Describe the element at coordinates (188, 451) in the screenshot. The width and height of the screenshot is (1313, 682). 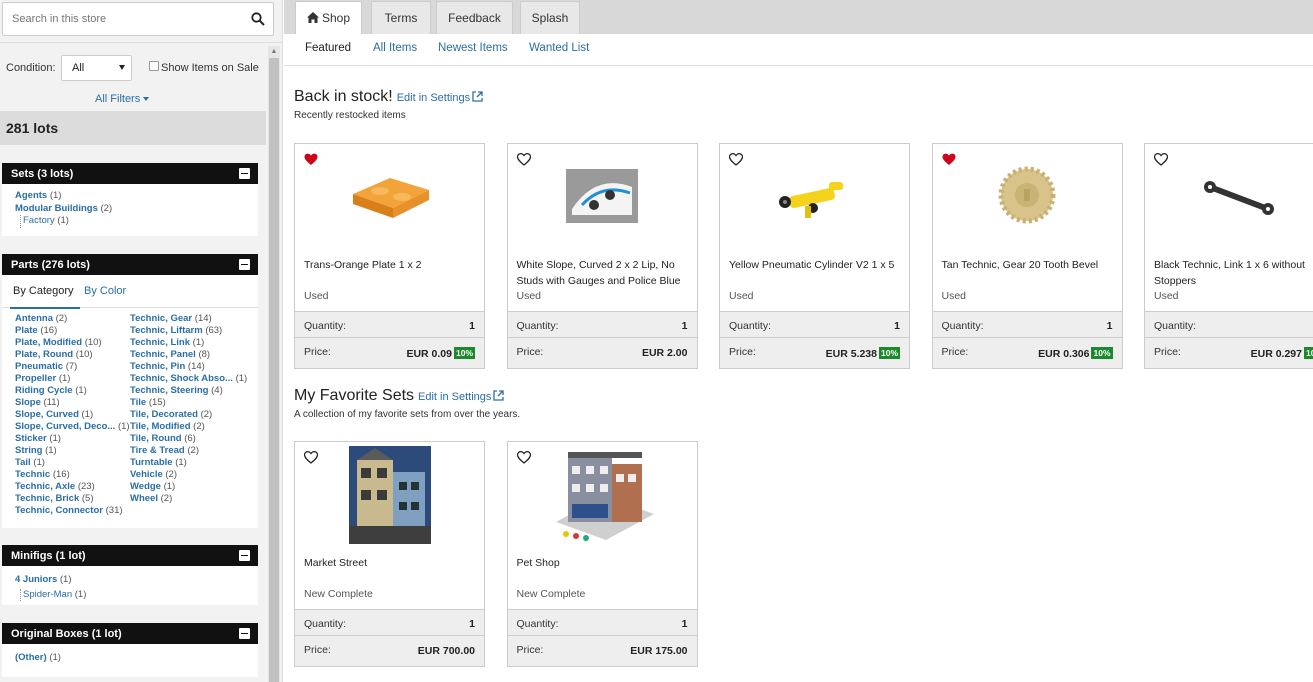
I see `category-link: Tire & Tread (2)` at that location.